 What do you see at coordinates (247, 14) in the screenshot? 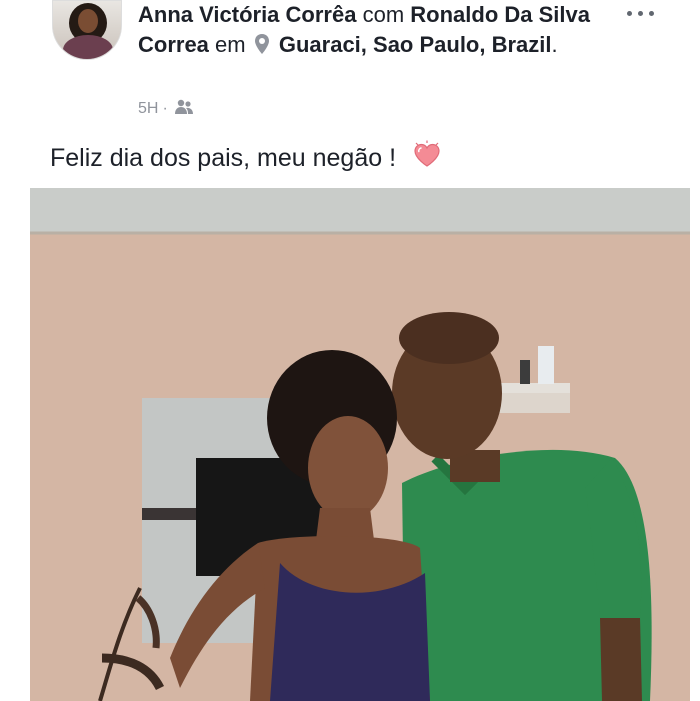
I see `author-name-link: Anna Victória Corrêa` at bounding box center [247, 14].